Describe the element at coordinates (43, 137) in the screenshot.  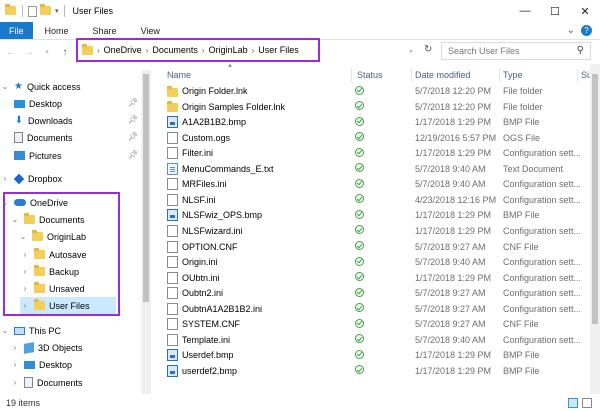
I see `nav-item-documents: Documents` at that location.